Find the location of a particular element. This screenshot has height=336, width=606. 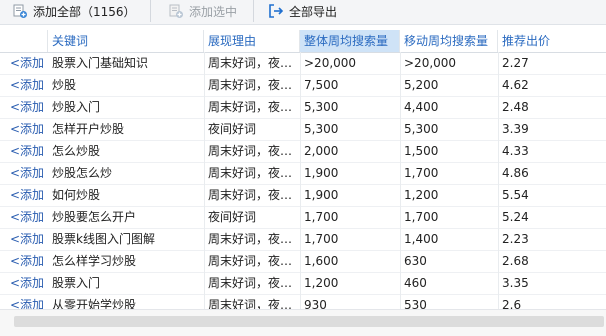

mobile-search-cell: 630 is located at coordinates (415, 261).